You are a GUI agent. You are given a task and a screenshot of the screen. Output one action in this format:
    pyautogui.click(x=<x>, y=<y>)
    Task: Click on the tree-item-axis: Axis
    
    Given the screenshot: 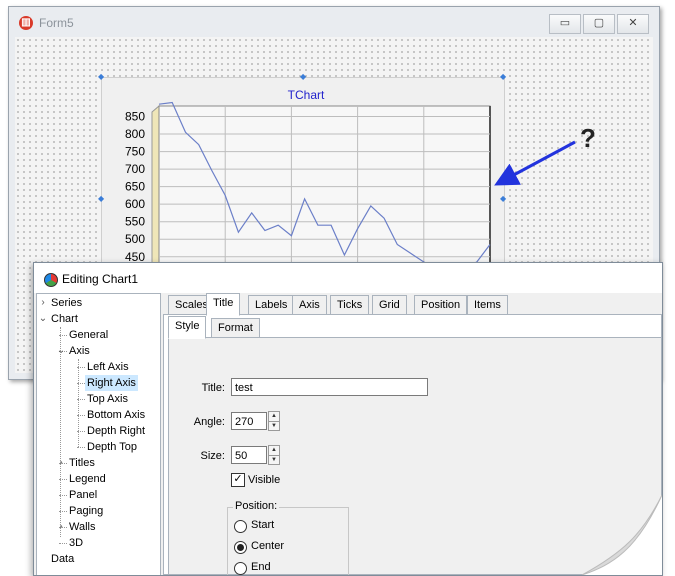 What is the action you would take?
    pyautogui.click(x=79, y=351)
    